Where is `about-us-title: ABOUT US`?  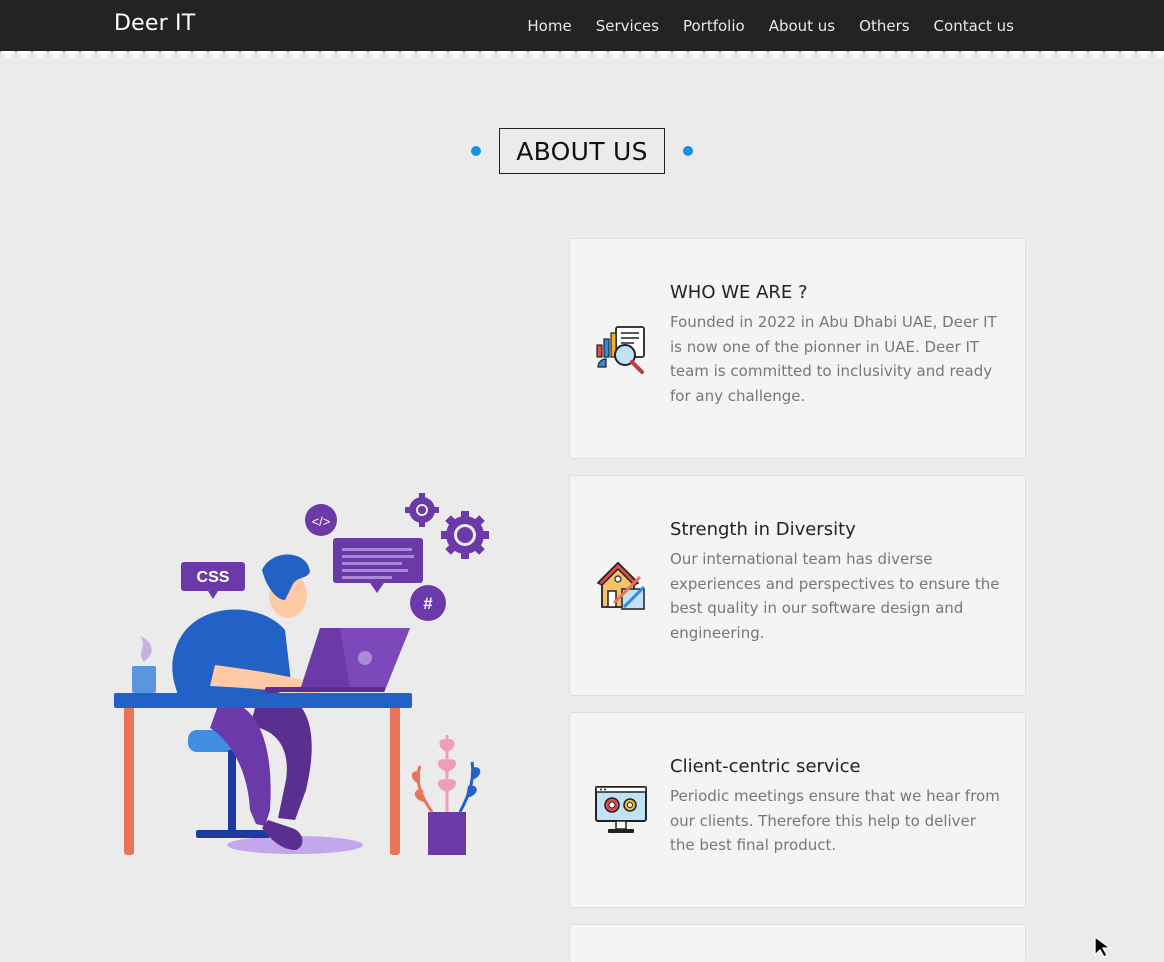
about-us-title: ABOUT US is located at coordinates (582, 151).